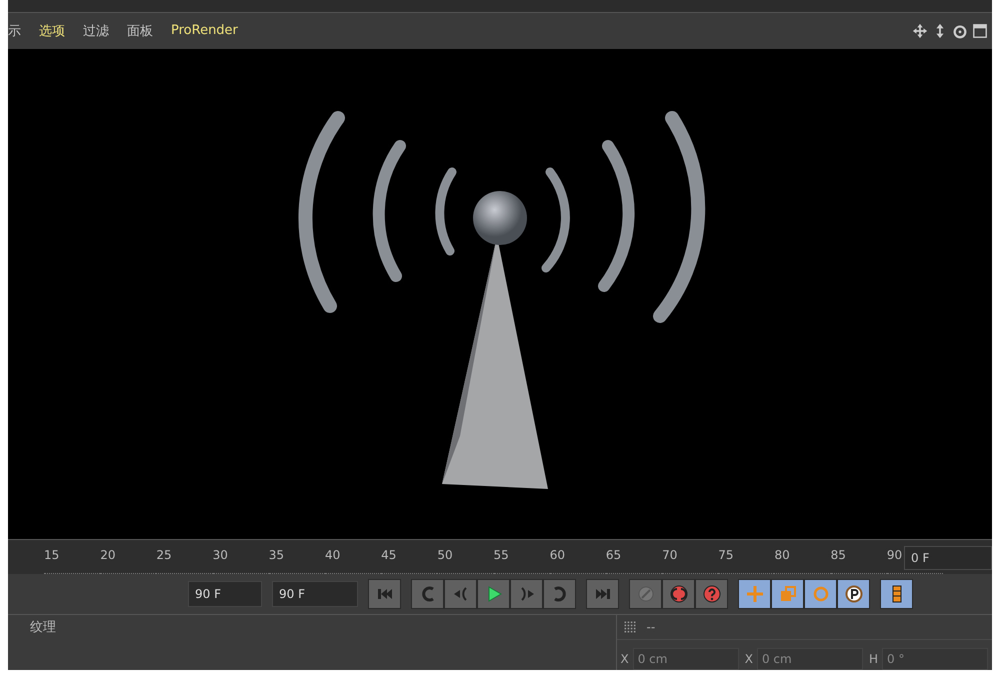 The image size is (1000, 679). I want to click on autokey-icon, so click(679, 594).